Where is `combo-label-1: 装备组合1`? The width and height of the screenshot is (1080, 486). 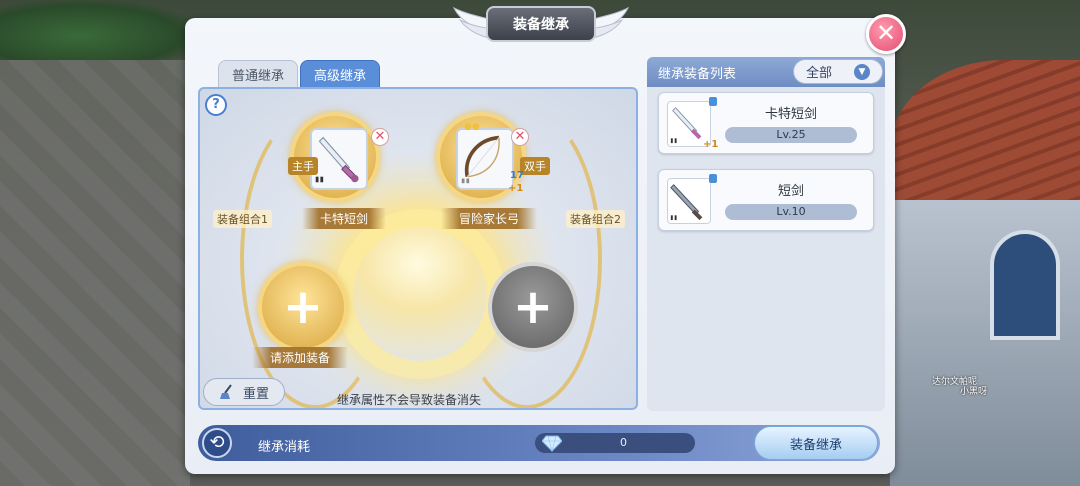 combo-label-1: 装备组合1 is located at coordinates (242, 219).